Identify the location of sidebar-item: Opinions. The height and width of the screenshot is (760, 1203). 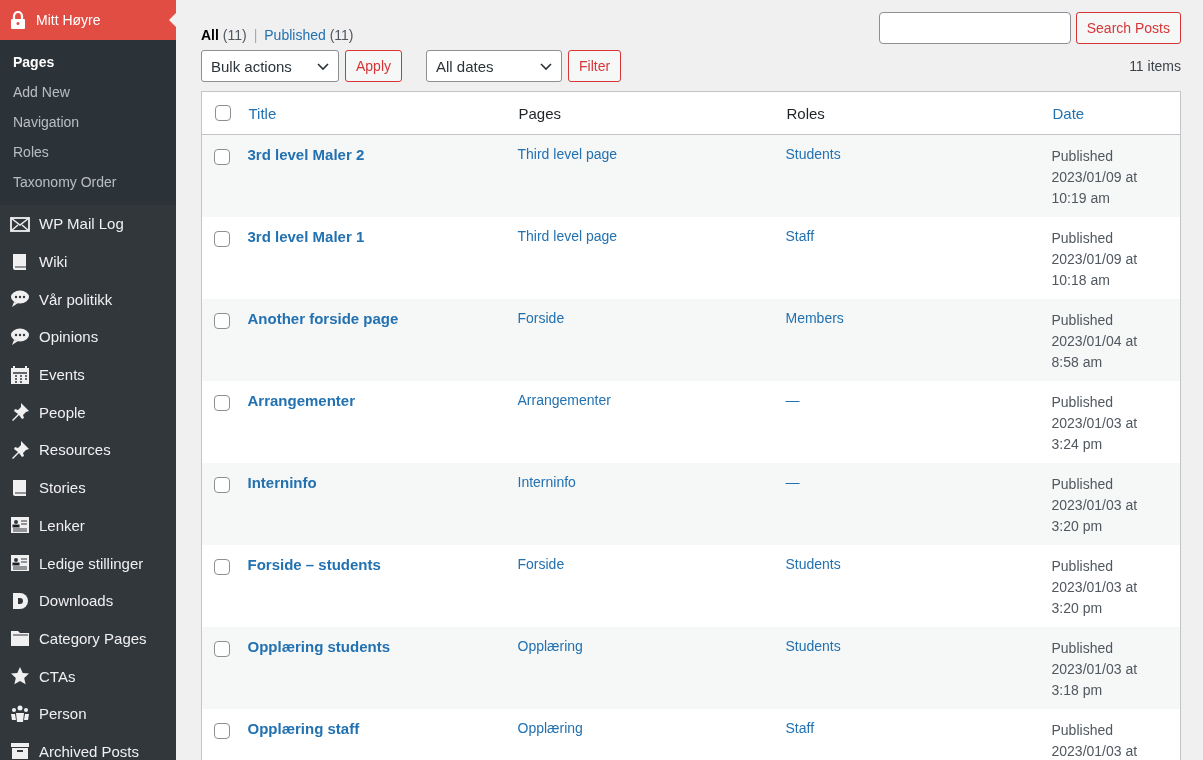
(88, 337).